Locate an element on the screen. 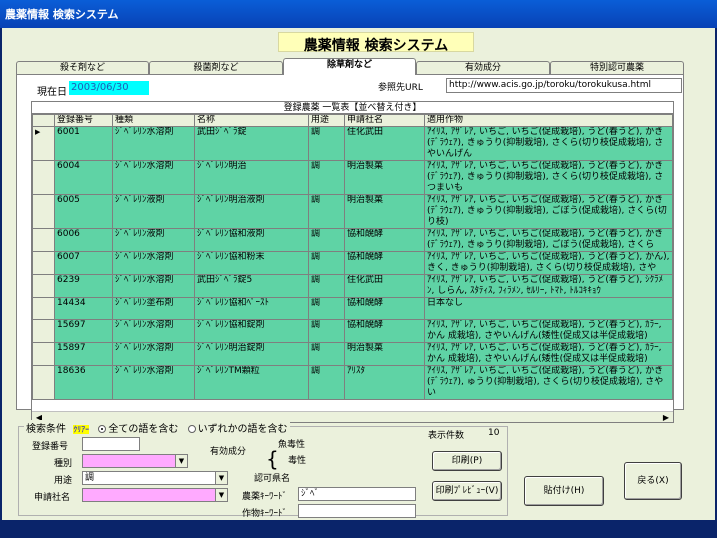 The height and width of the screenshot is (538, 717). cell-type: ｼﾞﾍﾞﾚﾘﾝ液剤 is located at coordinates (153, 211).